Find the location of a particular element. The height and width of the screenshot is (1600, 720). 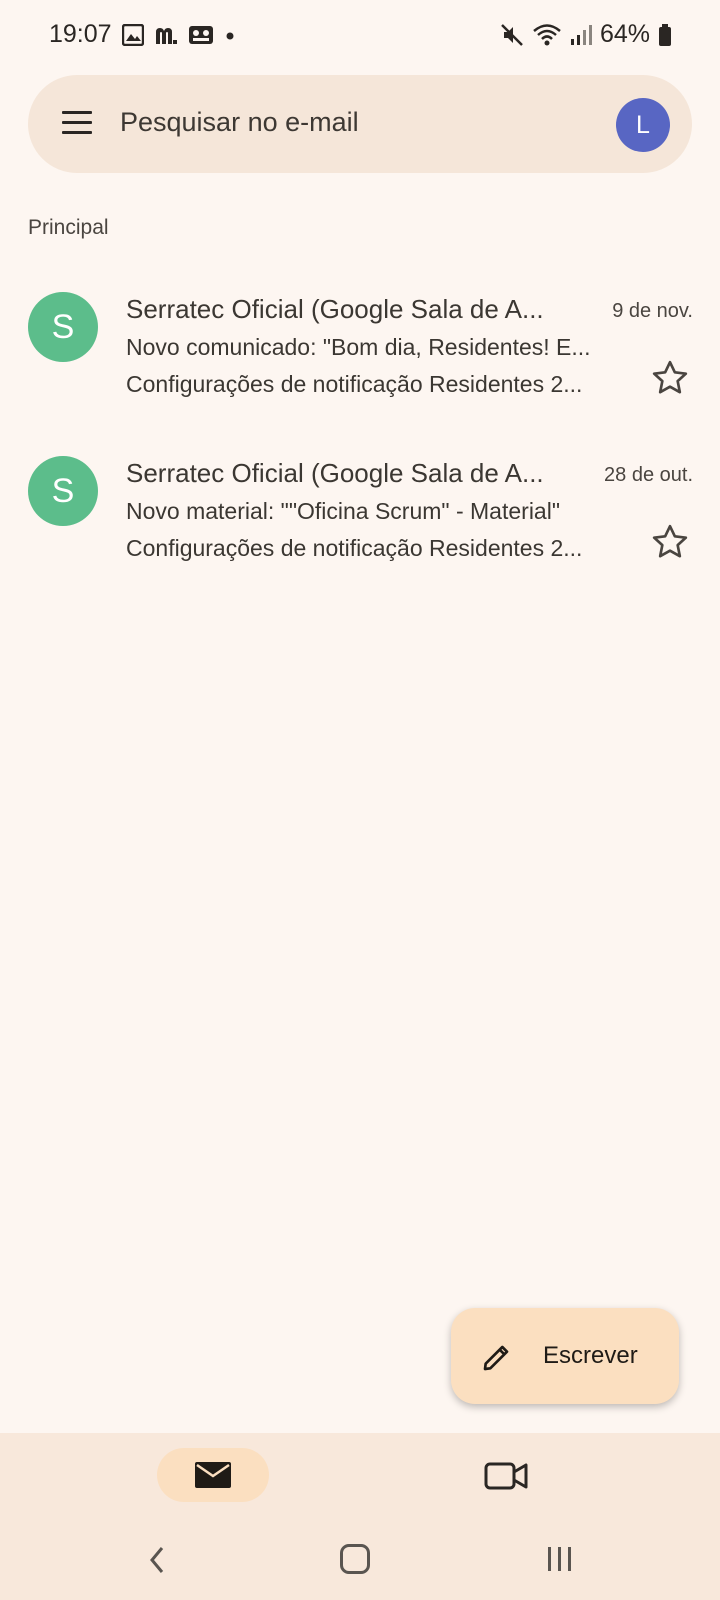

wifi-icon is located at coordinates (547, 34).